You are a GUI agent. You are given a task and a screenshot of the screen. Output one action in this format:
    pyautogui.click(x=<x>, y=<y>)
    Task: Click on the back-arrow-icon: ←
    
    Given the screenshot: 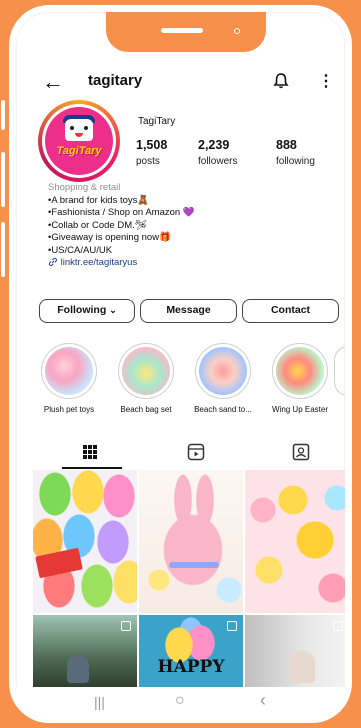 What is the action you would take?
    pyautogui.click(x=53, y=82)
    